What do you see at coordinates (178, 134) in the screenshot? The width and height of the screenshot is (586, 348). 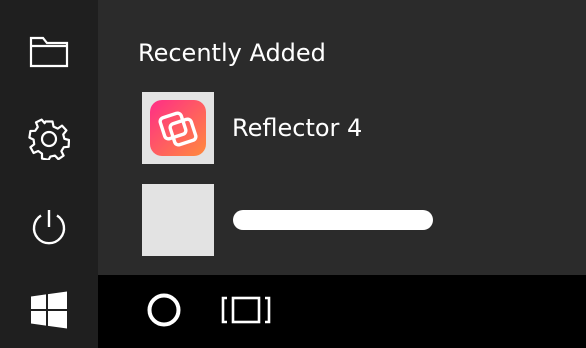 I see `reflector-icon` at bounding box center [178, 134].